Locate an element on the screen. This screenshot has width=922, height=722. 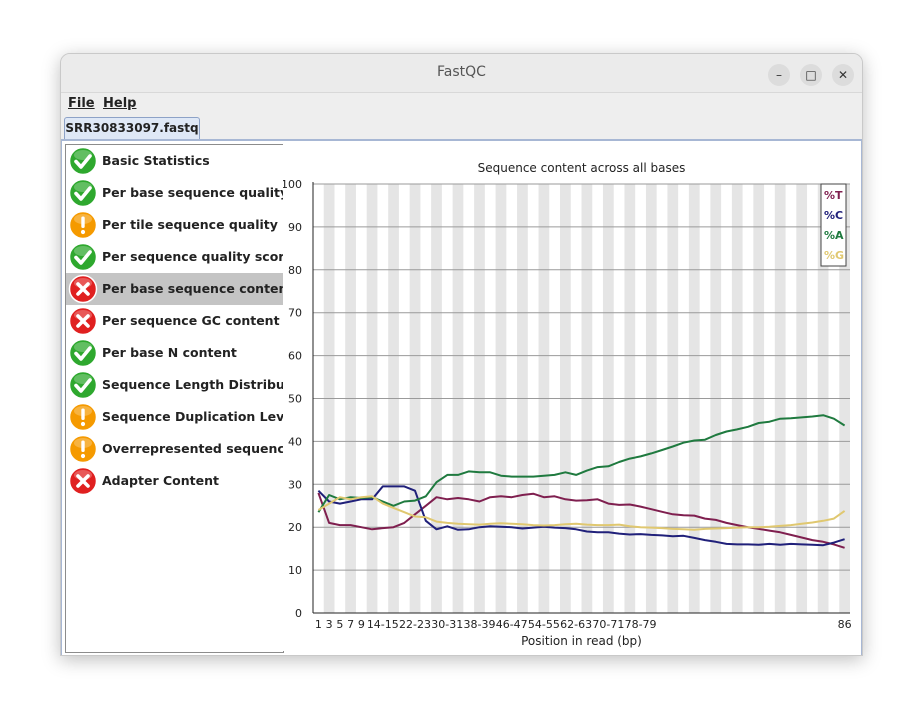
module-label: Per sequence GC content is located at coordinates (191, 320).